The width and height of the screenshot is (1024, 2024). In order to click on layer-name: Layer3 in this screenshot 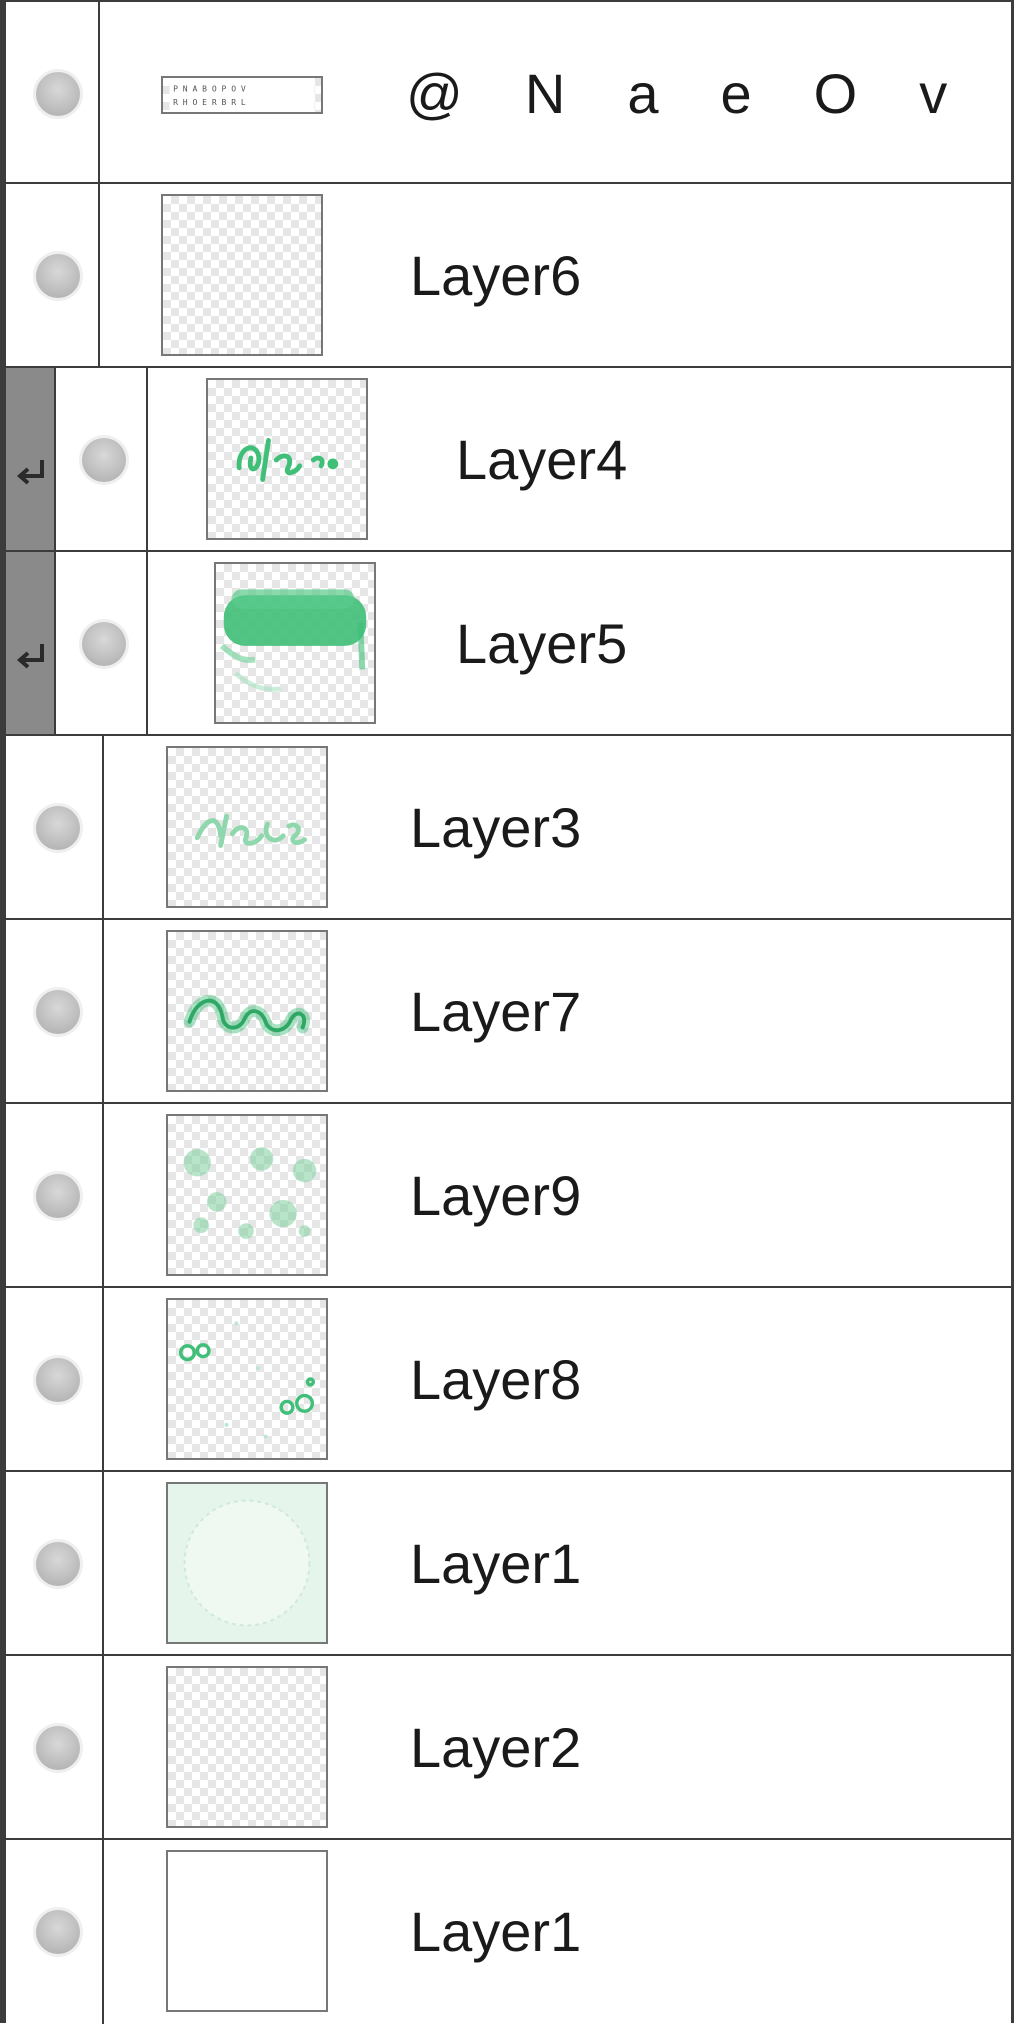, I will do `click(495, 828)`.